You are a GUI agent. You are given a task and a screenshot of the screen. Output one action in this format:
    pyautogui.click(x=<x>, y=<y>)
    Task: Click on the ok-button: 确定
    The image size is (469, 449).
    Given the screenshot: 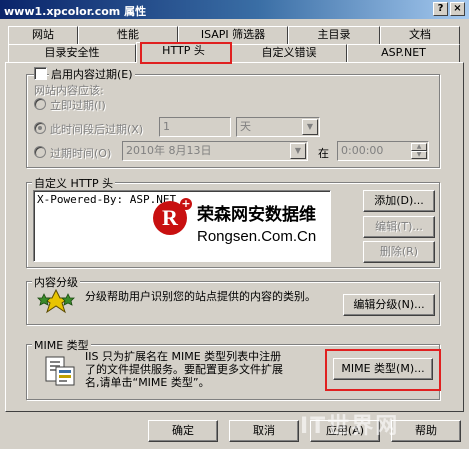 What is the action you would take?
    pyautogui.click(x=183, y=431)
    